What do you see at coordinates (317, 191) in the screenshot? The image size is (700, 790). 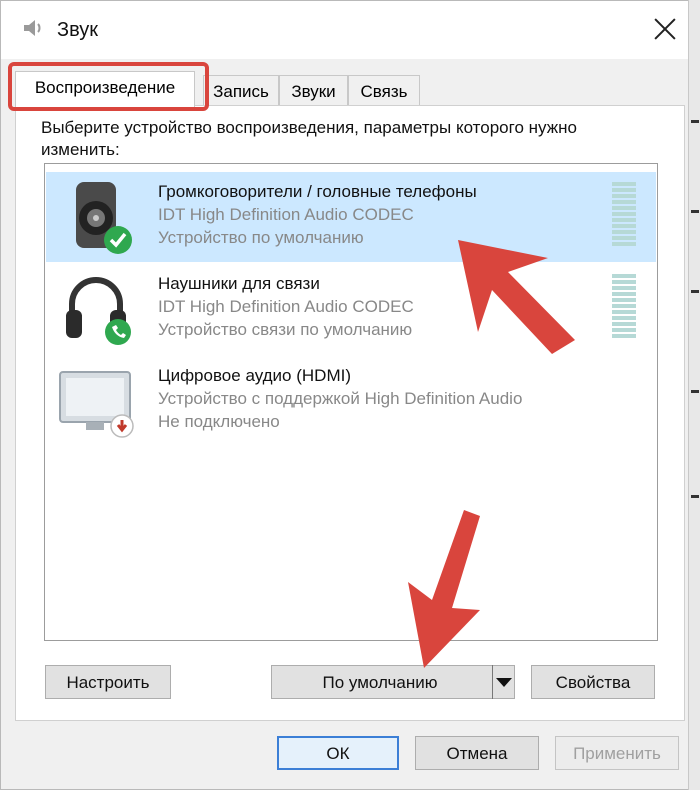 I see `device-name: Громкоговорители / головные телефоны` at bounding box center [317, 191].